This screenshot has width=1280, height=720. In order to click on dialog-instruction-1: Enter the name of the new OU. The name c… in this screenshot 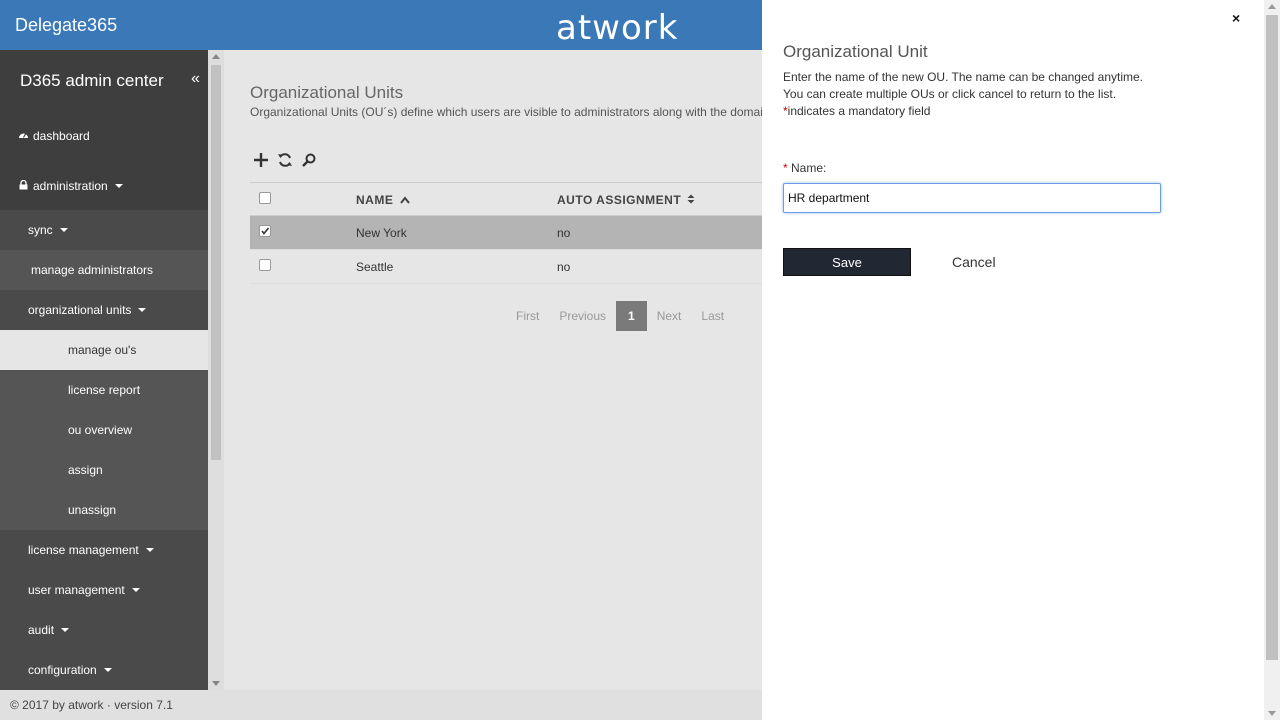, I will do `click(963, 77)`.